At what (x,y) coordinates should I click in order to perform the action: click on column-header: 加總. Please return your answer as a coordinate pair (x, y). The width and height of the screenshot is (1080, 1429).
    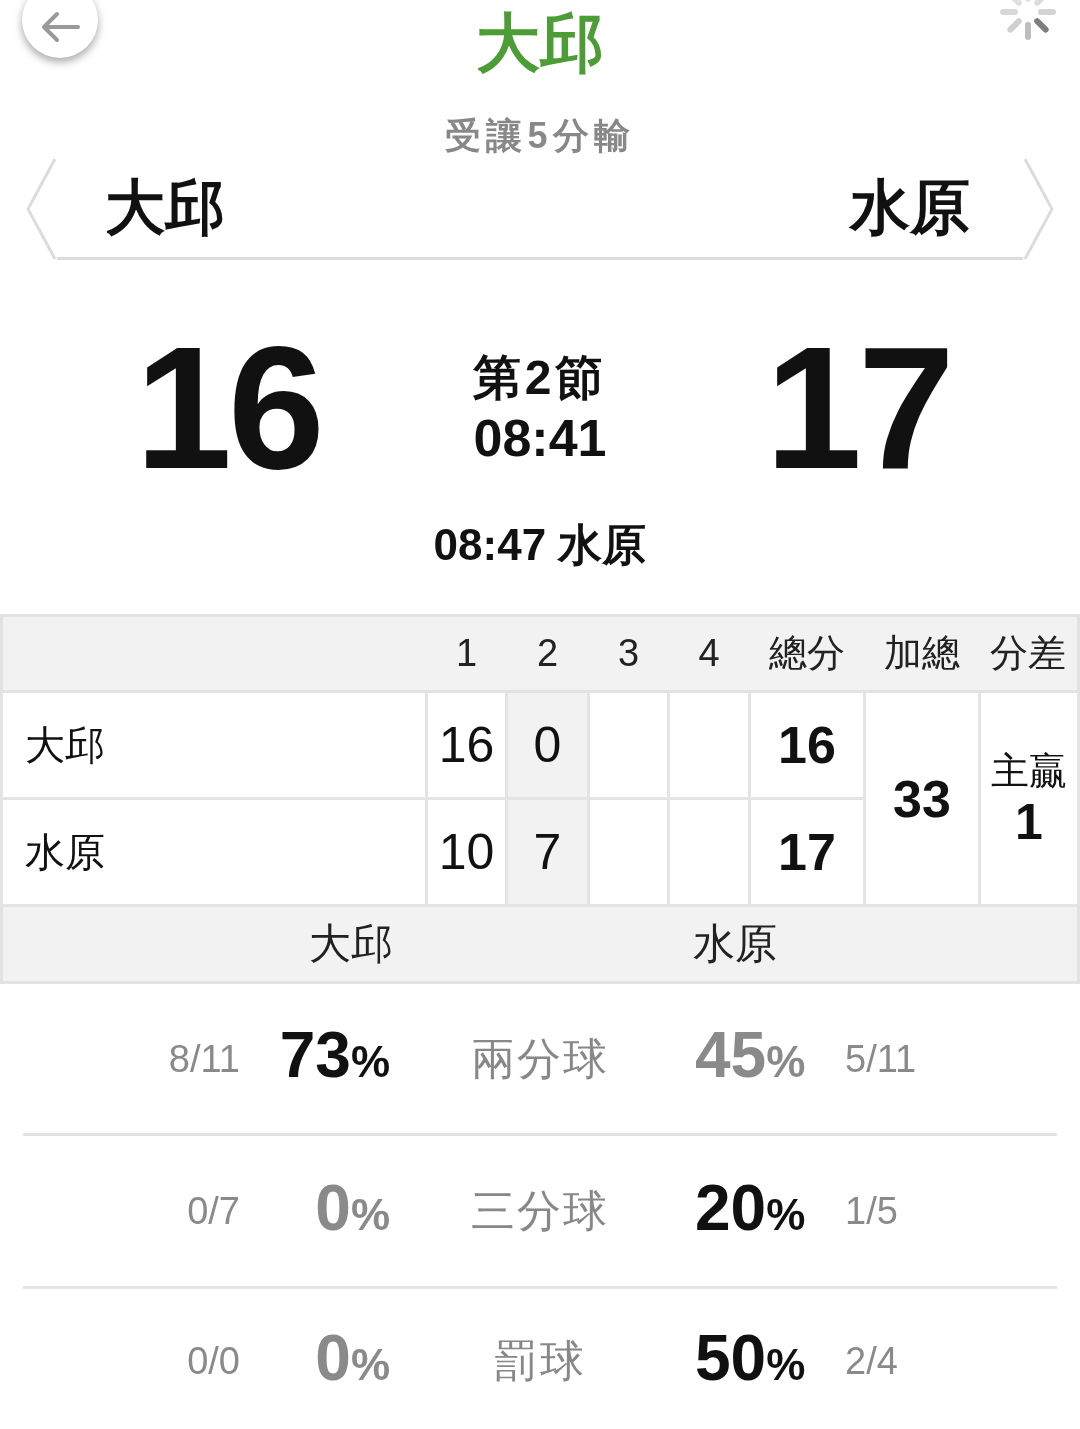
    Looking at the image, I should click on (922, 653).